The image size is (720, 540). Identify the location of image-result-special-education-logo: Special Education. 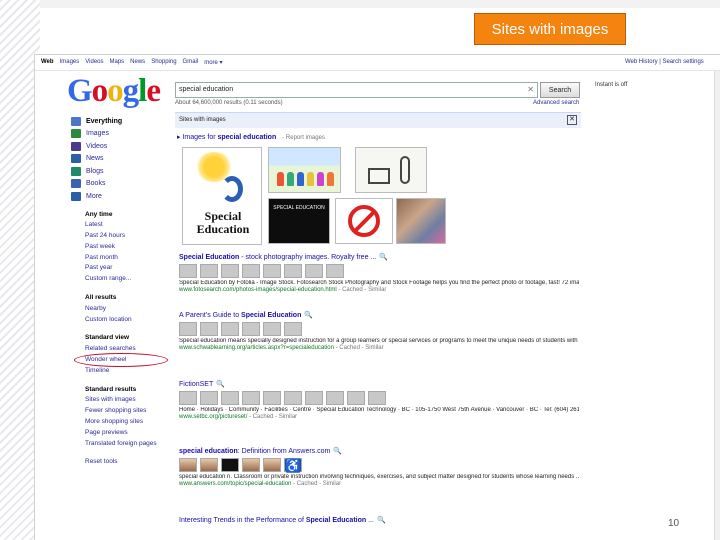
(222, 196).